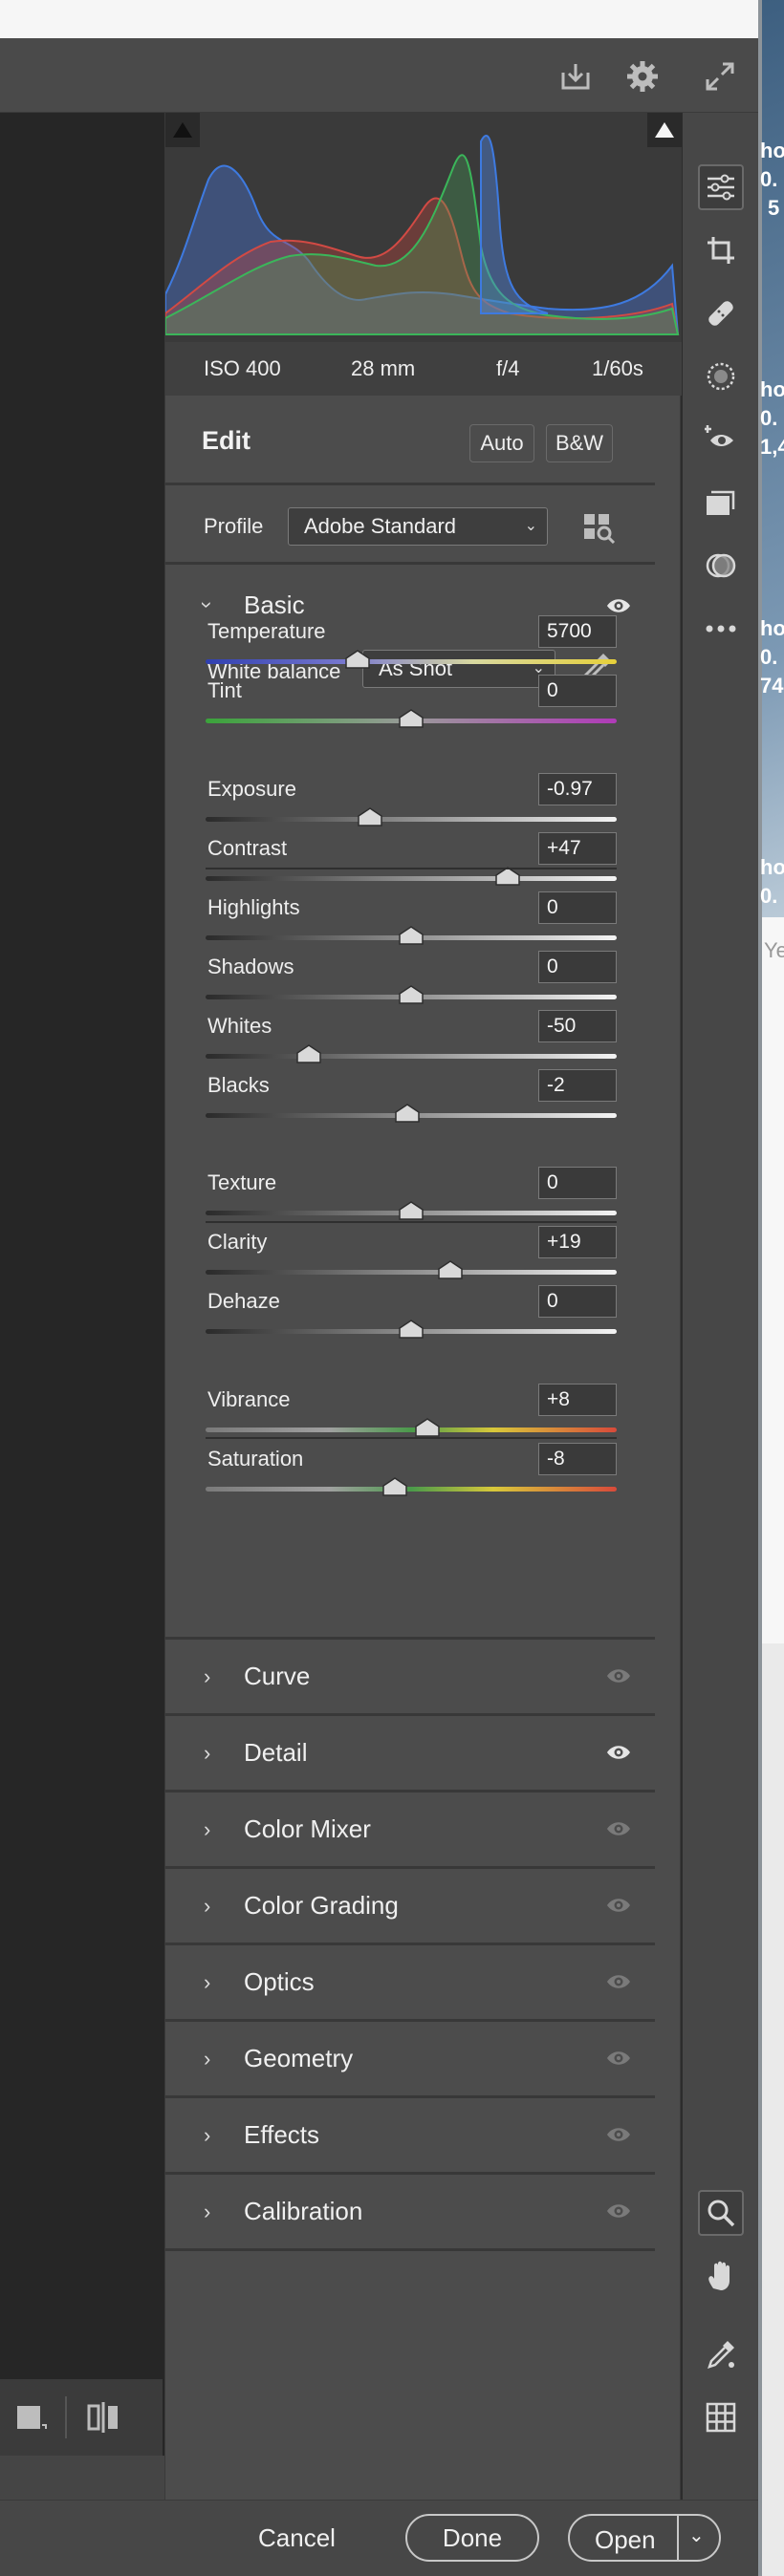 Image resolution: width=784 pixels, height=2576 pixels. I want to click on contrast-slider: Contrast +47, so click(411, 862).